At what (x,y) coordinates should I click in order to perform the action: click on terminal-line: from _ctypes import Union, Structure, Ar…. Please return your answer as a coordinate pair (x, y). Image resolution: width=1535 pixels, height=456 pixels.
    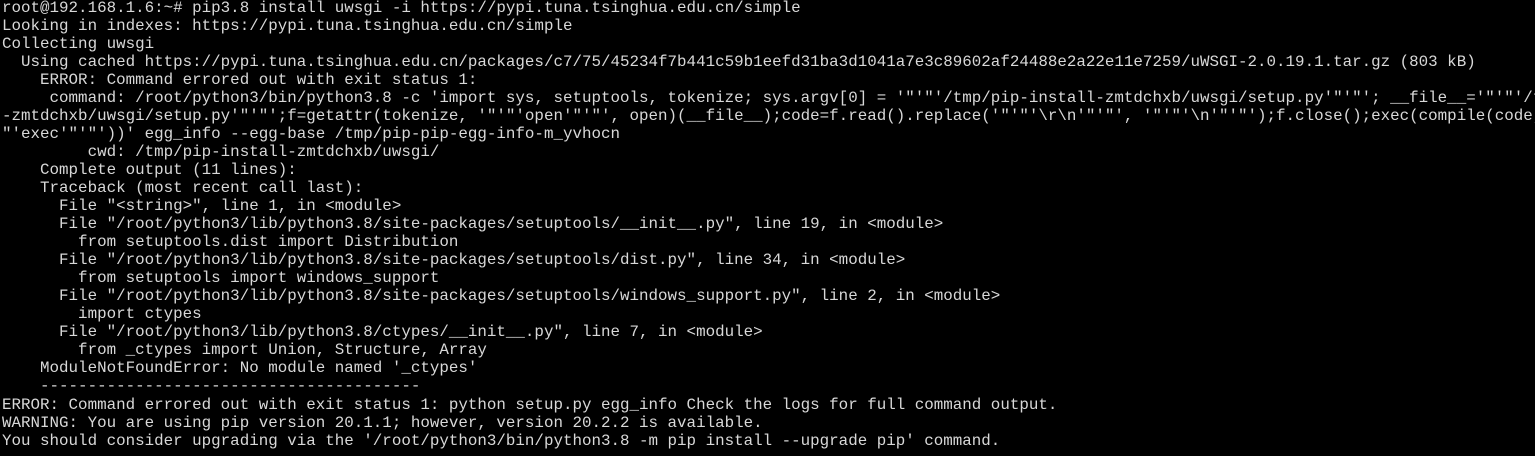
    Looking at the image, I should click on (244, 350).